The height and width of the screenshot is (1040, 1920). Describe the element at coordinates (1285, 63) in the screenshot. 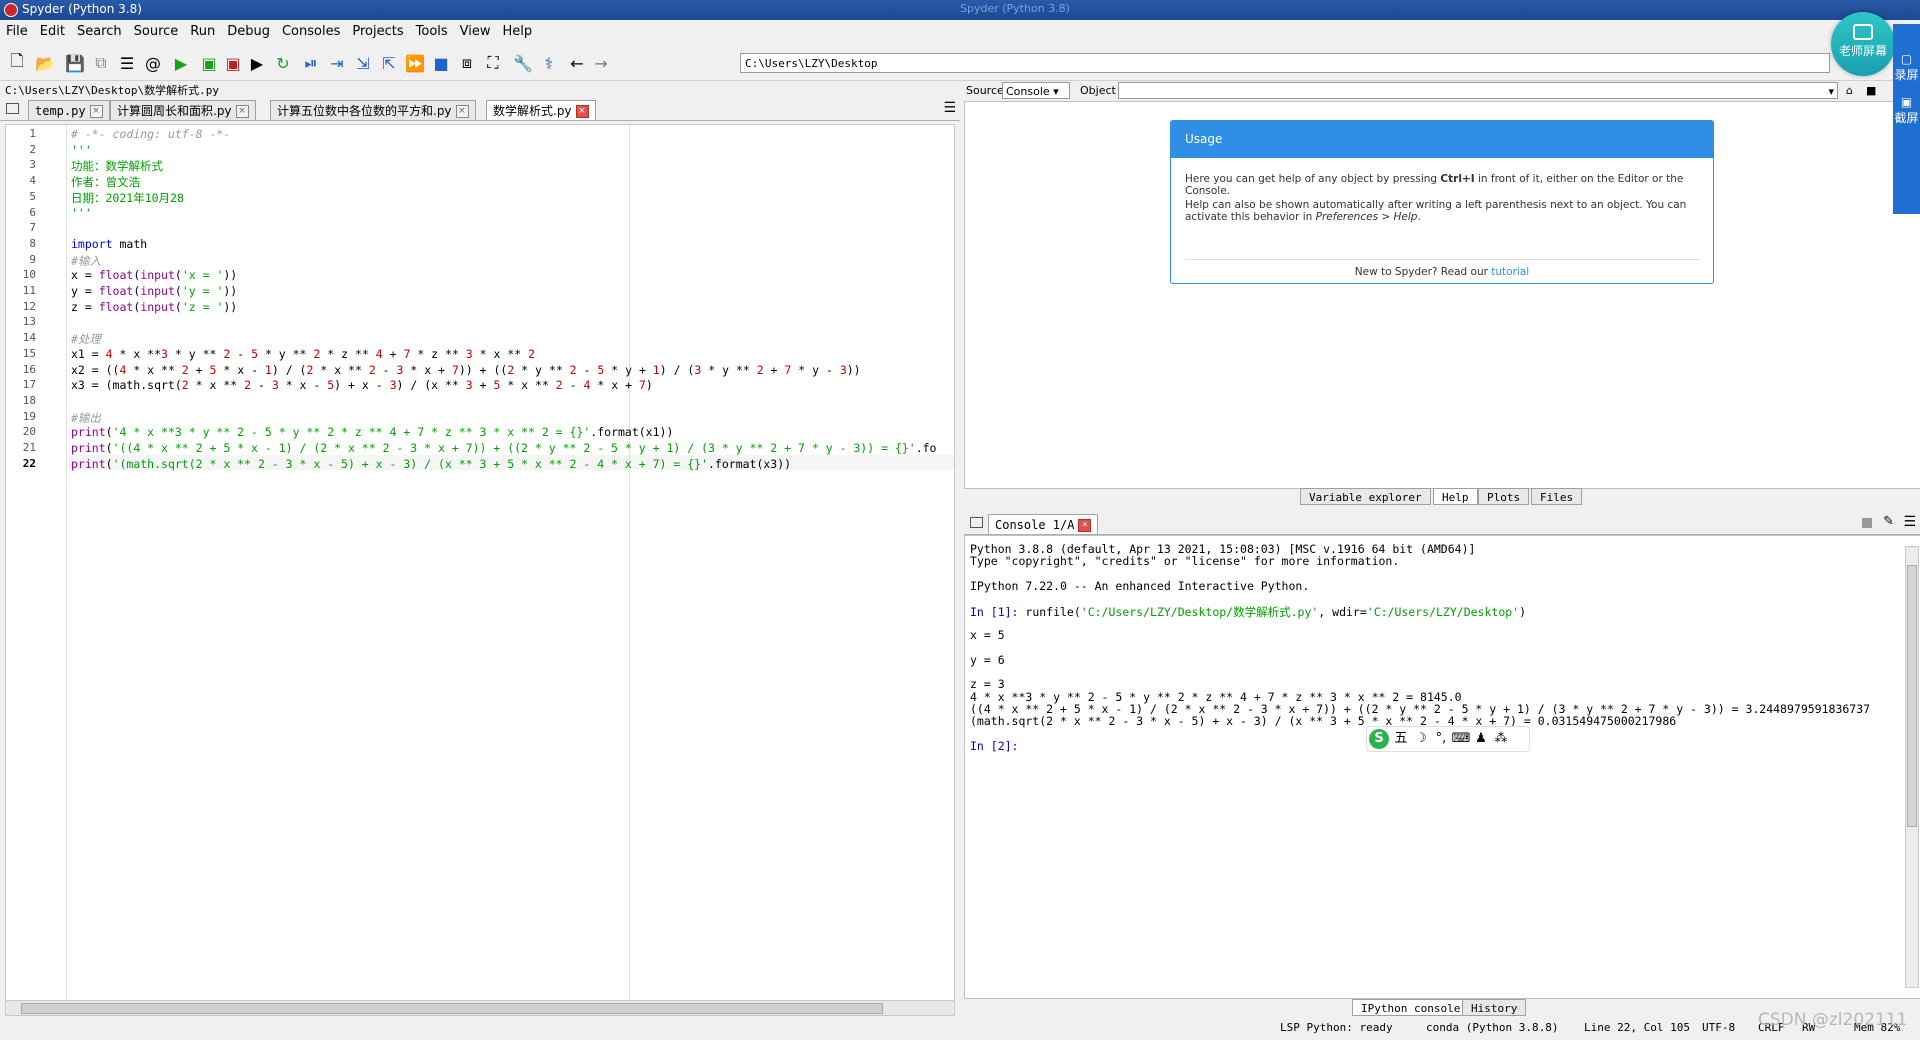

I see `working-directory-input: C:\Users\LZY\Desktop` at that location.